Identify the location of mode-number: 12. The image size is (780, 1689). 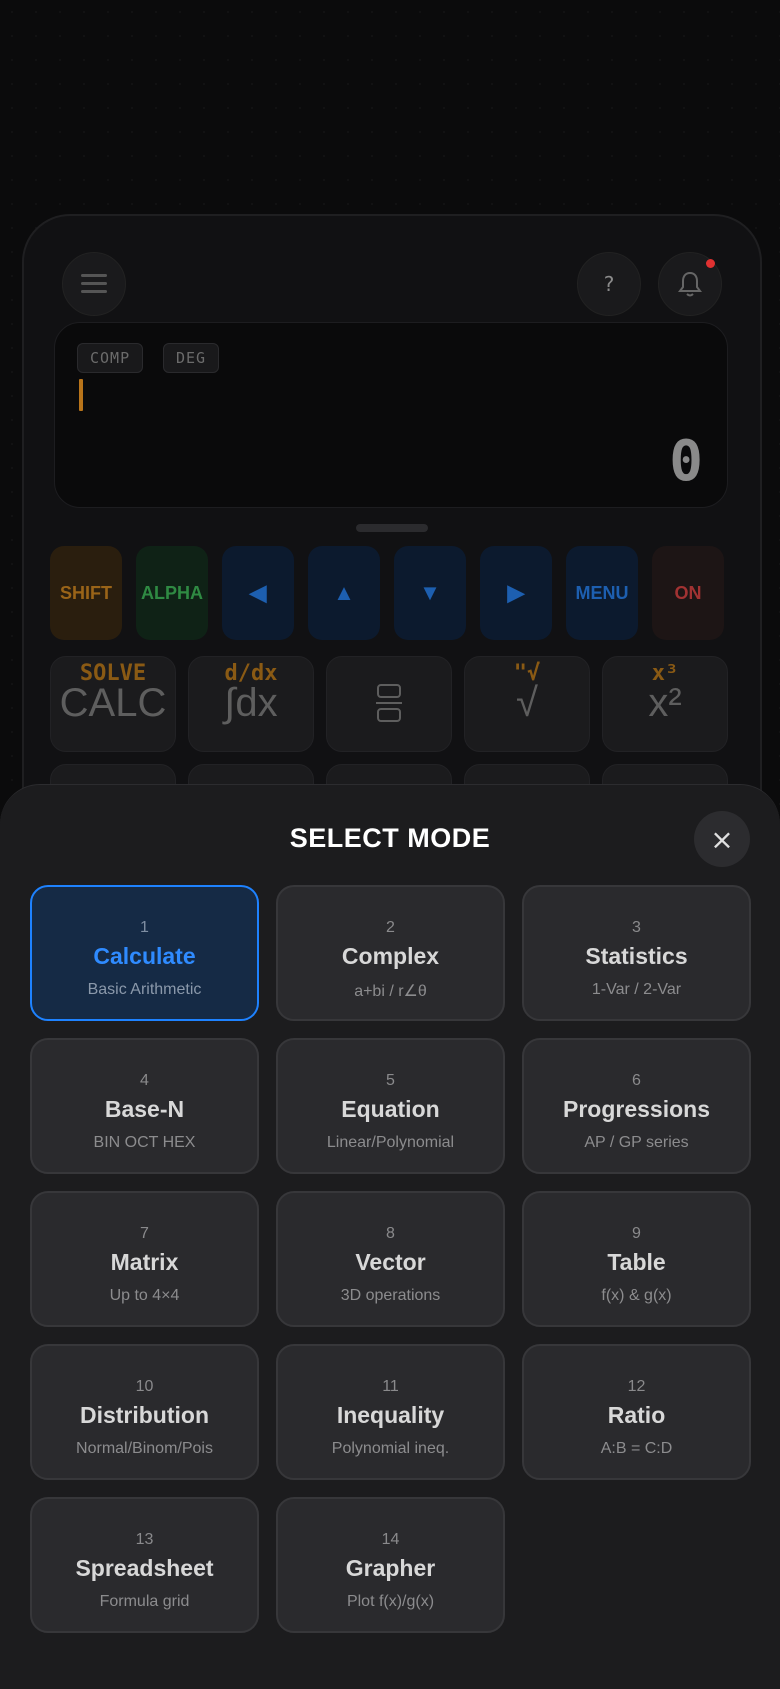
(636, 1386).